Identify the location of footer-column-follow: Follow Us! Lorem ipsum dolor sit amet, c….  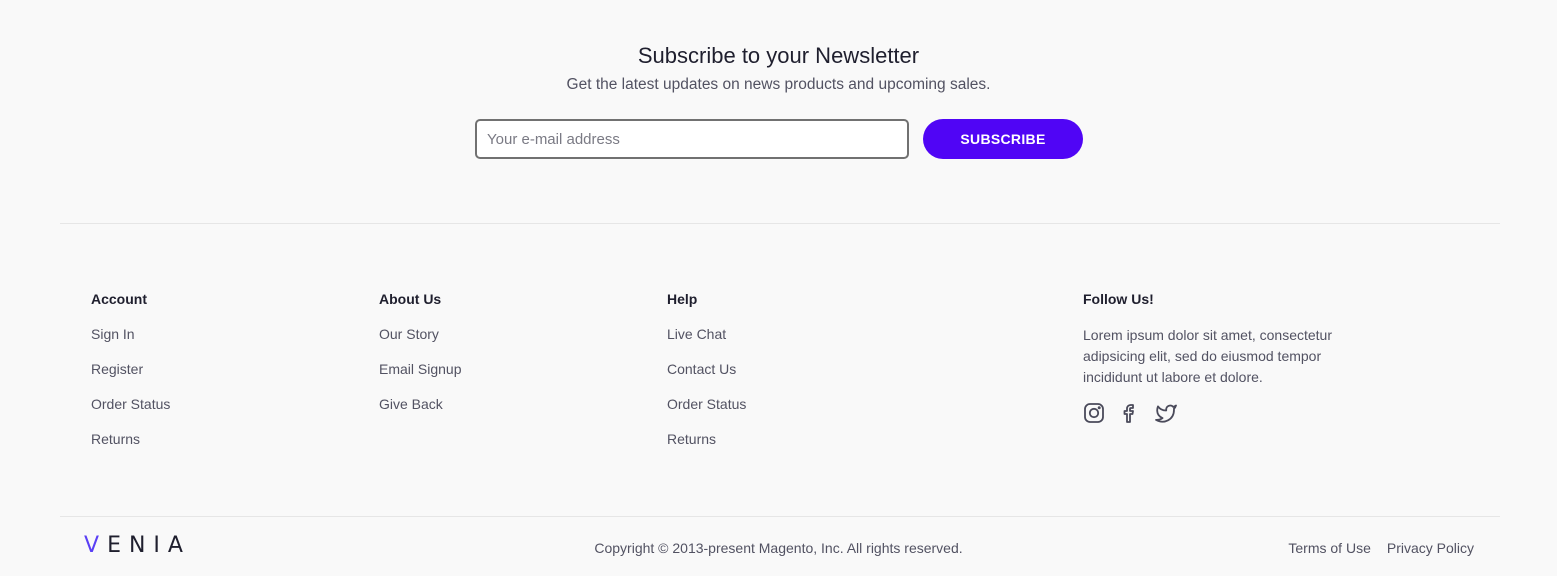
(1215, 357).